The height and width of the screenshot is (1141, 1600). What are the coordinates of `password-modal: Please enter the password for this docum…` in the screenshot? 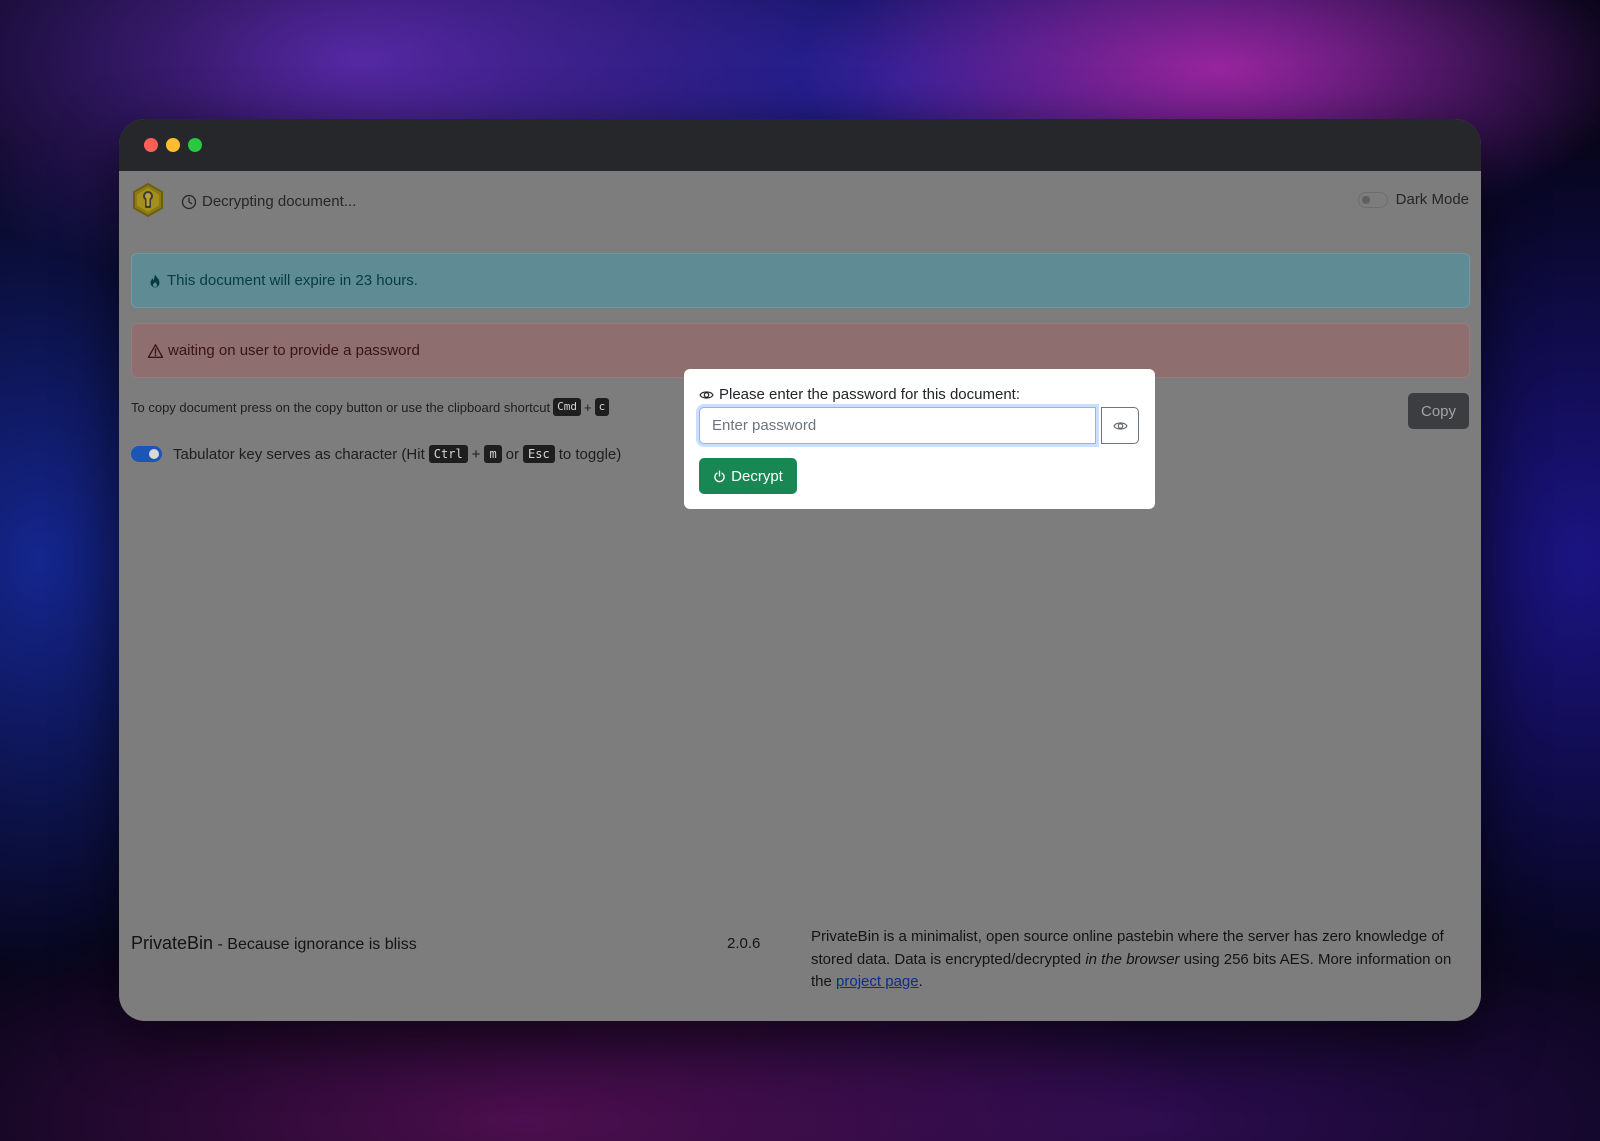 It's located at (919, 439).